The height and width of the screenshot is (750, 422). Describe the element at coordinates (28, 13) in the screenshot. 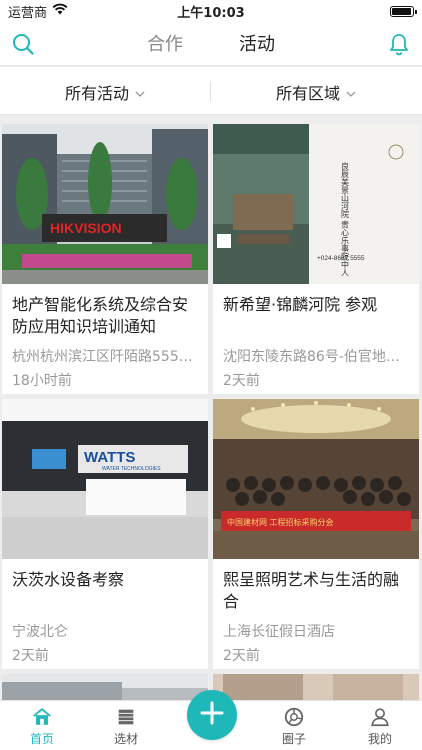

I see `carrier-label: 运营商` at that location.